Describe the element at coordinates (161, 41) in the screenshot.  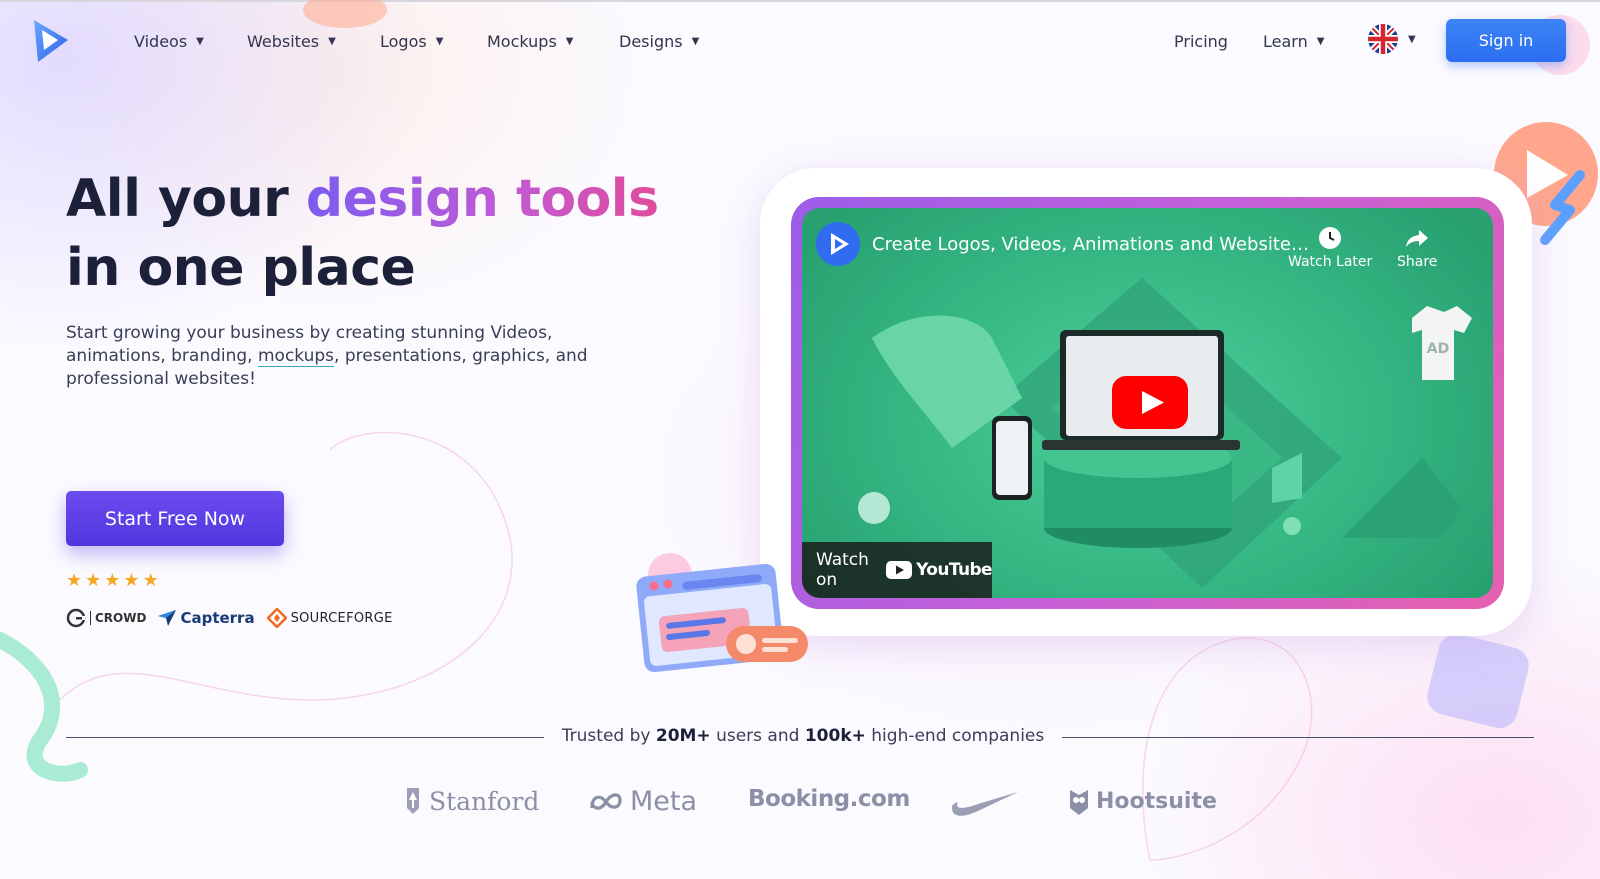
I see `nav-videos-label: Videos` at that location.